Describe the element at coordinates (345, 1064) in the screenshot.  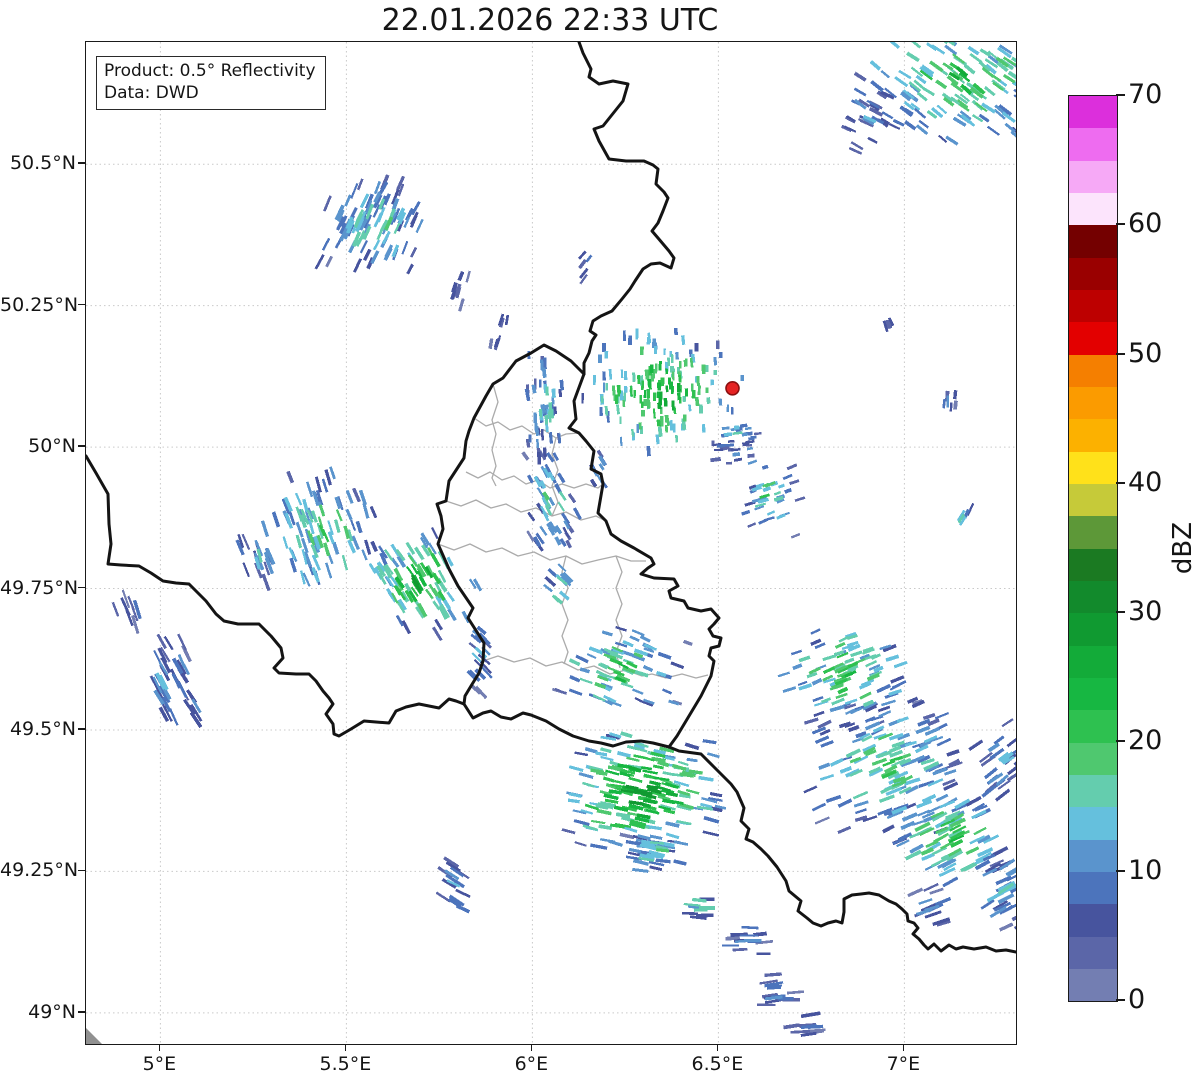
I see `lon-tick-label: 5.5°E` at that location.